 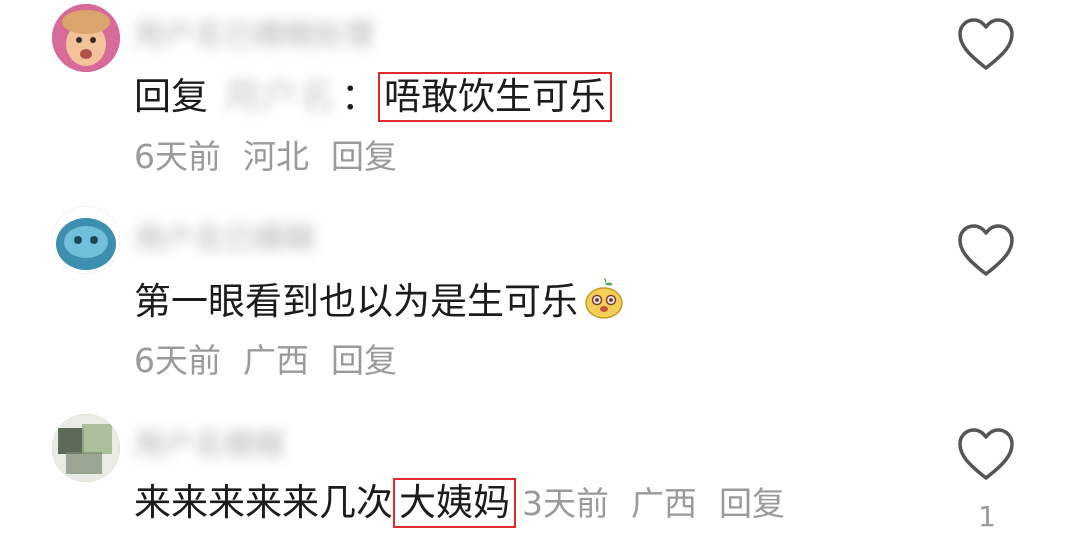 I want to click on comment-text: 第一眼看到也以为是生可乐, so click(x=380, y=301).